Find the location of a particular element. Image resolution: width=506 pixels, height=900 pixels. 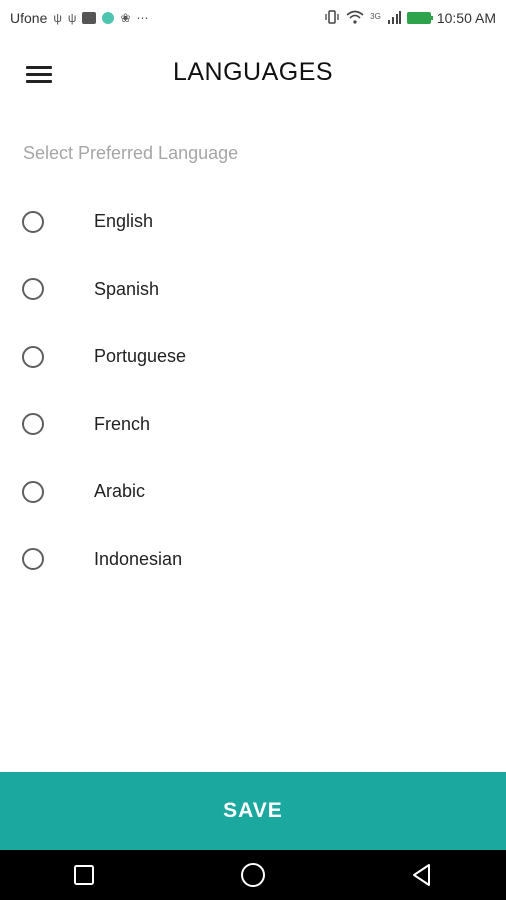

status-right: 3G 10:50 AM is located at coordinates (410, 18).